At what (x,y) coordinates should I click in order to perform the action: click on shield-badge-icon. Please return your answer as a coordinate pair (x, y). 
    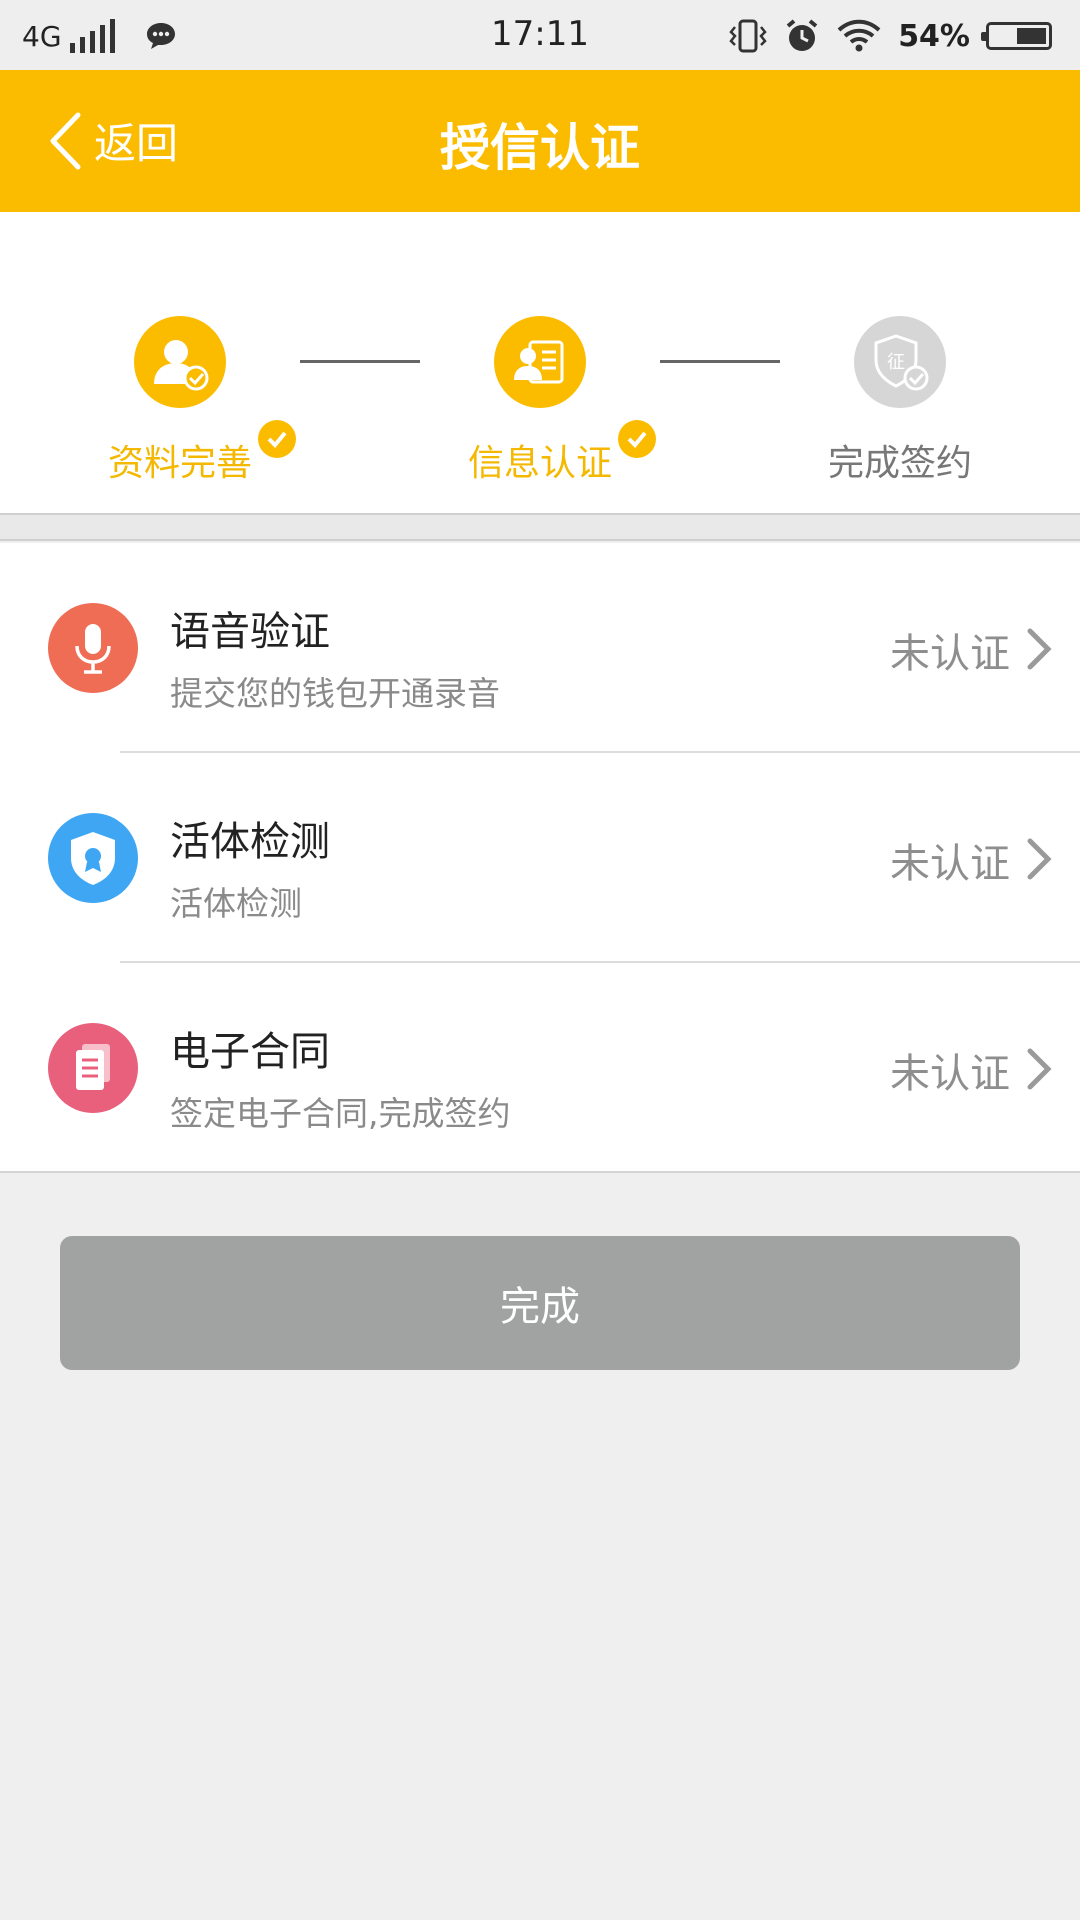
    Looking at the image, I should click on (93, 858).